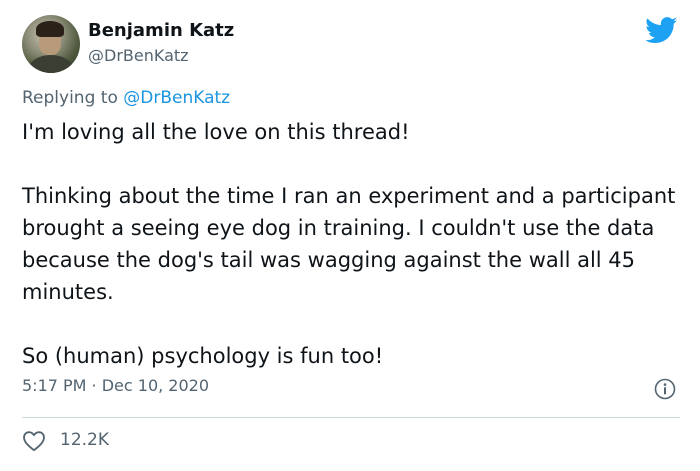  Describe the element at coordinates (138, 55) in the screenshot. I see `author-handle: @DrBenKatz` at that location.